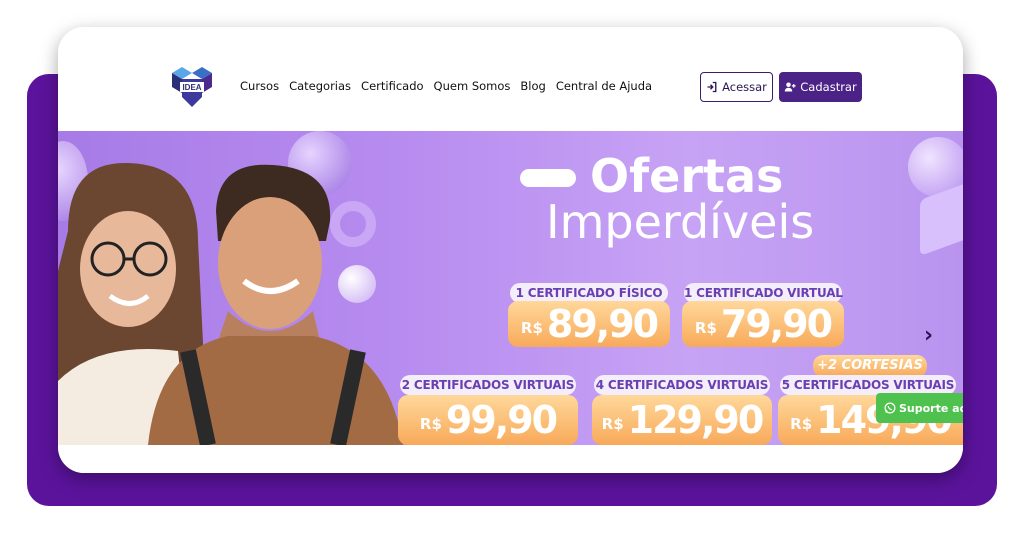  Describe the element at coordinates (744, 87) in the screenshot. I see `login-label: Acessar` at that location.